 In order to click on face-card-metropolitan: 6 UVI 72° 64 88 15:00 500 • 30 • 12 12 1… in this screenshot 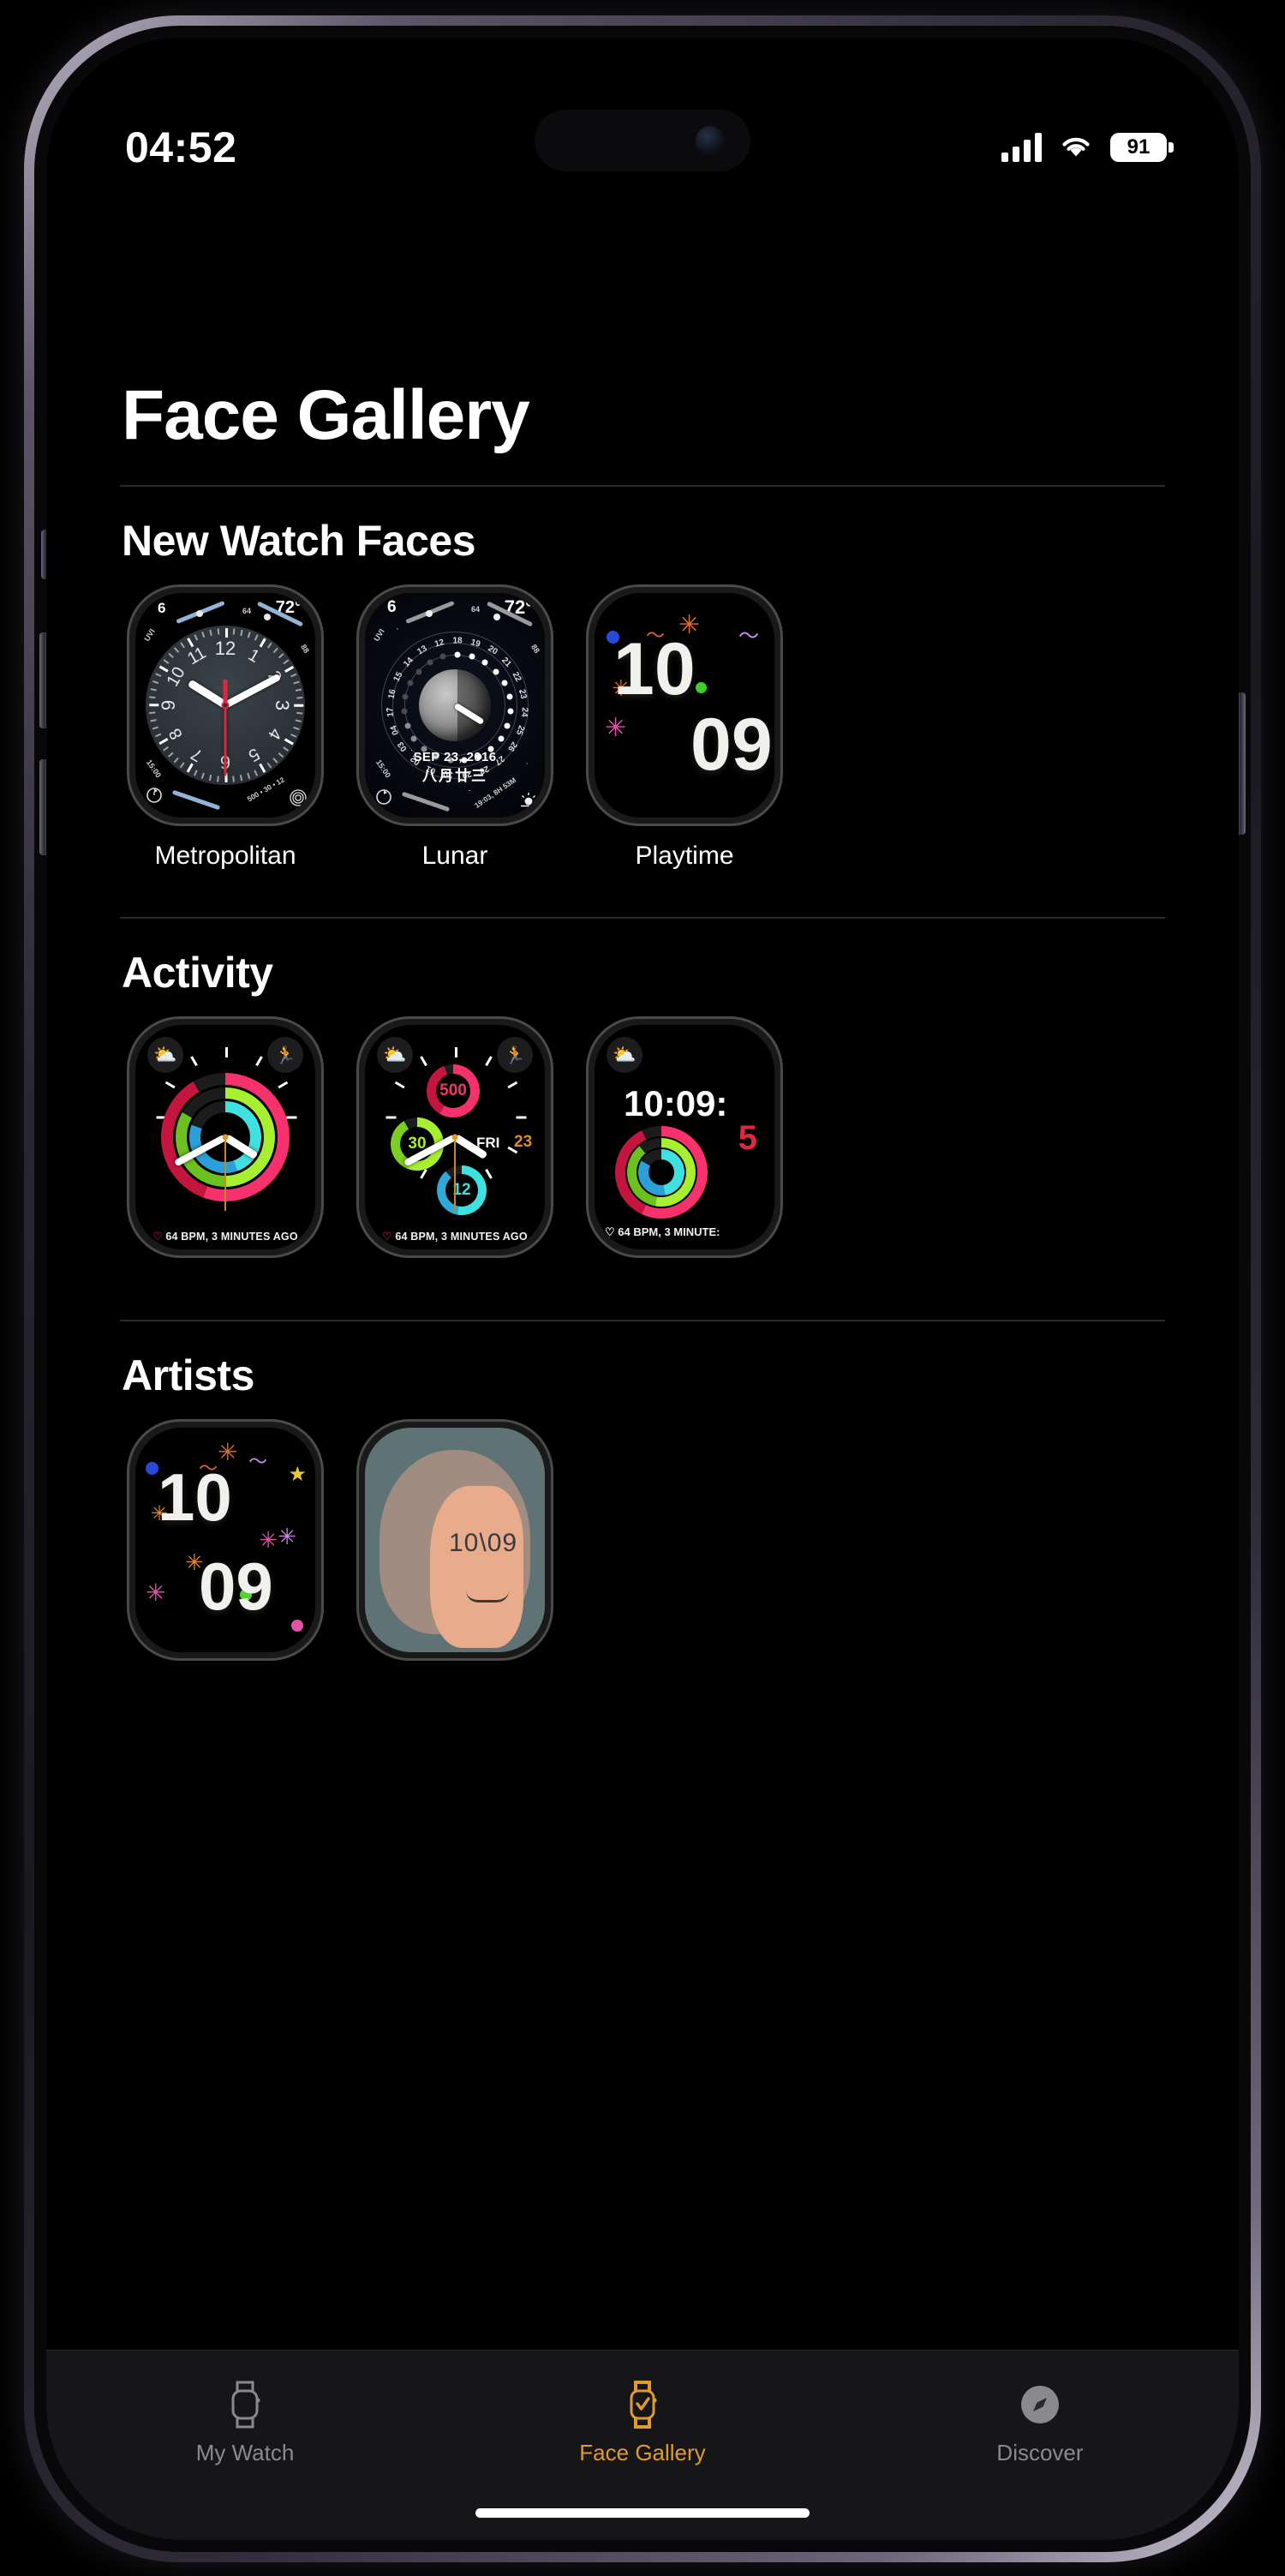, I will do `click(226, 727)`.